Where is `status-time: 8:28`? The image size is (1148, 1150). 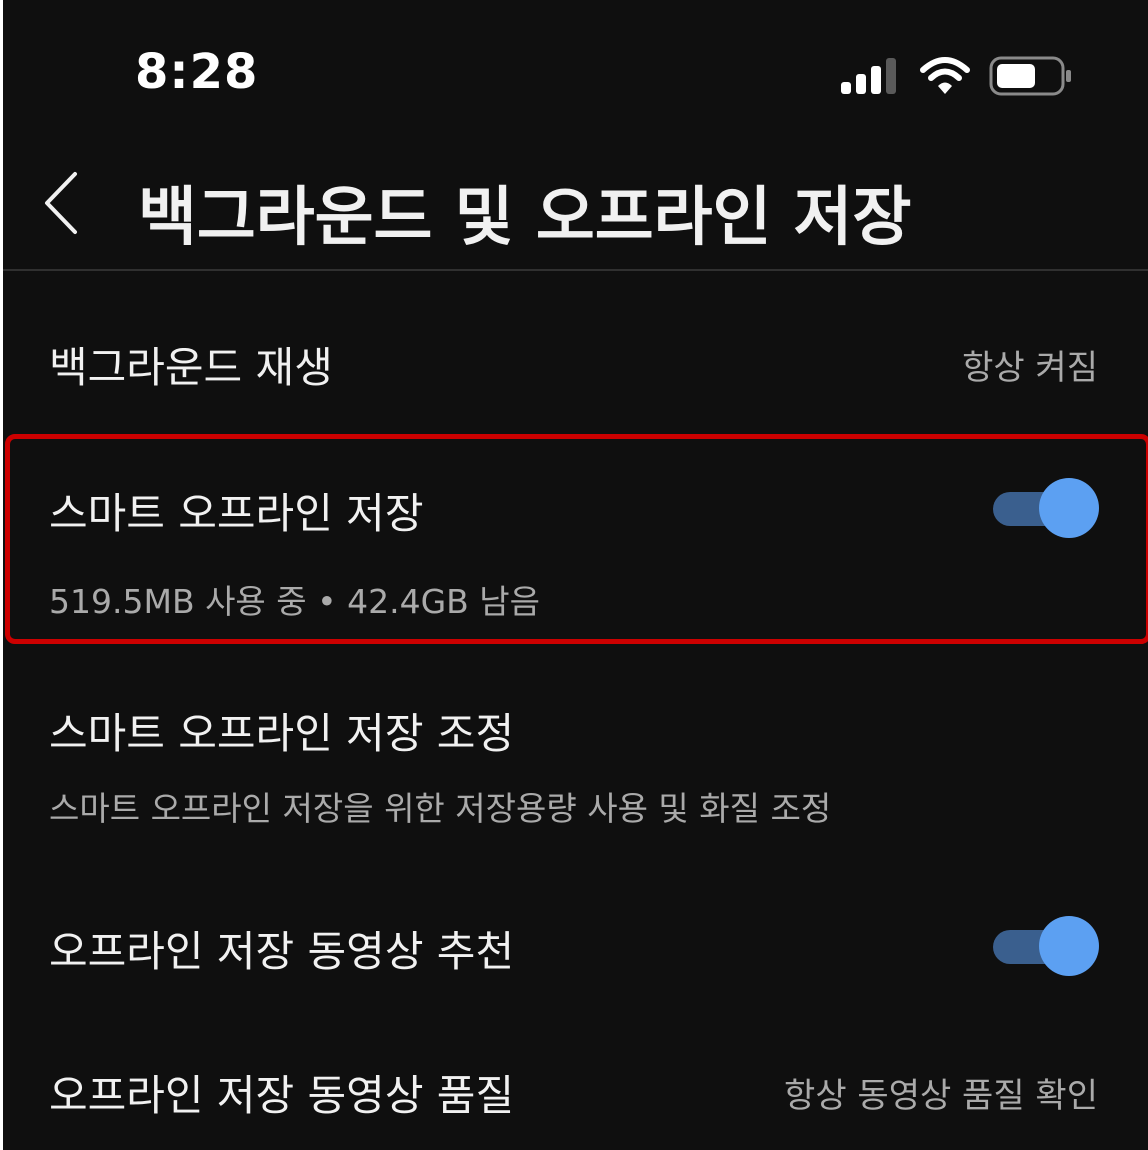
status-time: 8:28 is located at coordinates (197, 72).